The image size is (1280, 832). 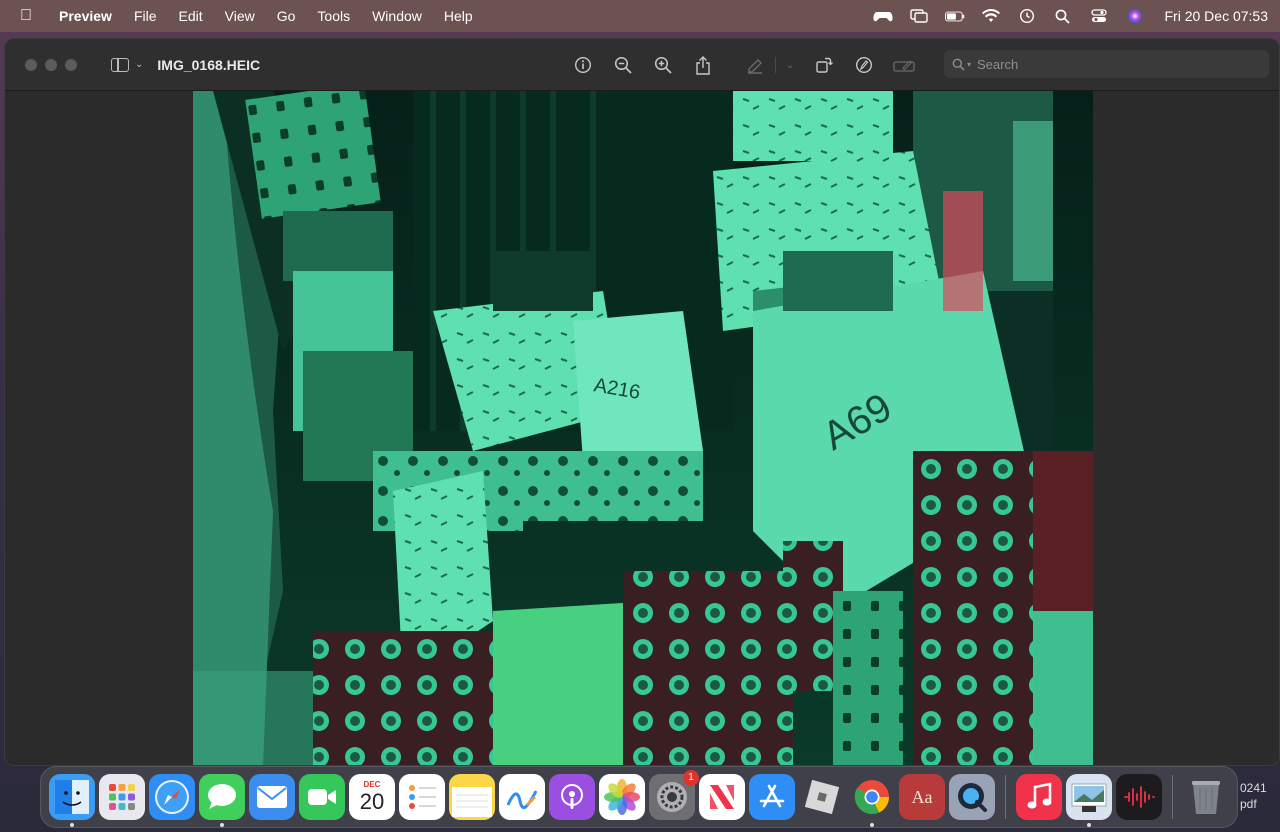 I want to click on dock-freeform, so click(x=522, y=797).